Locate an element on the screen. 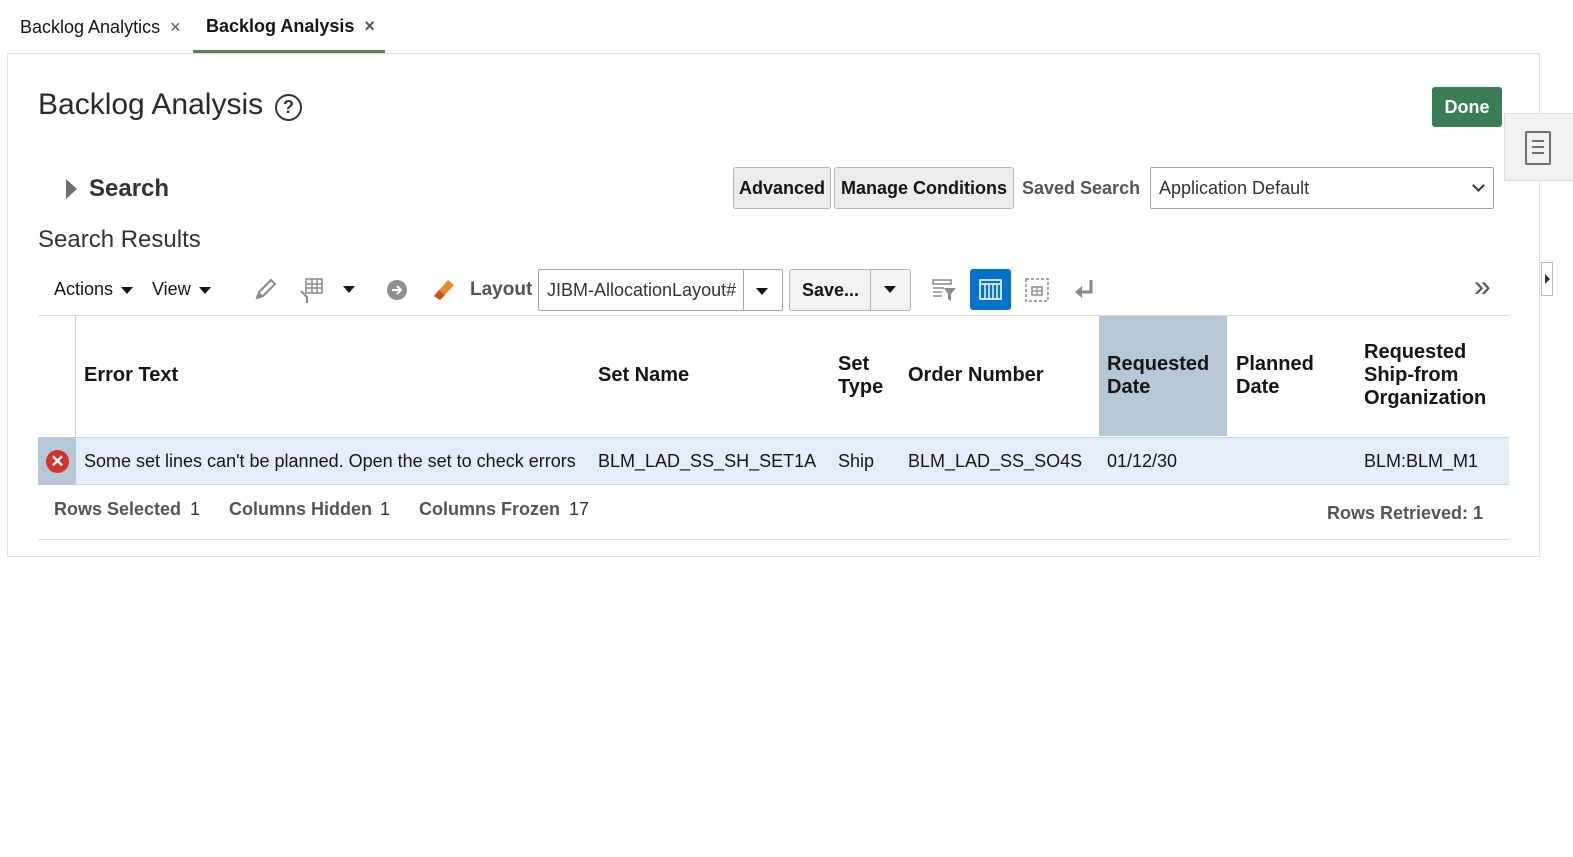 The width and height of the screenshot is (1573, 857). tab-label: Backlog Analytics is located at coordinates (90, 26).